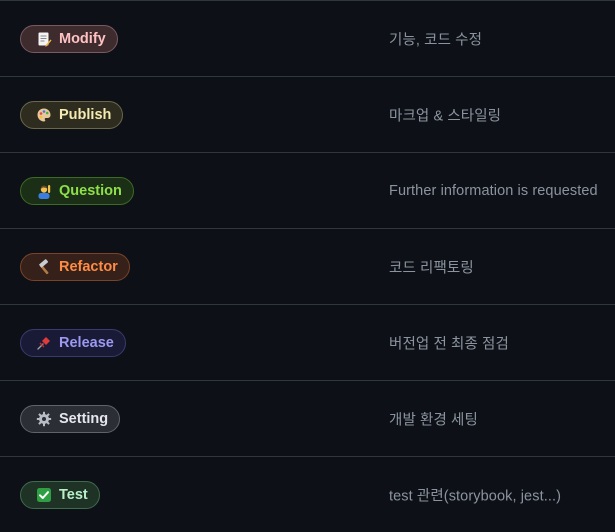  Describe the element at coordinates (88, 266) in the screenshot. I see `label-name: Refactor` at that location.